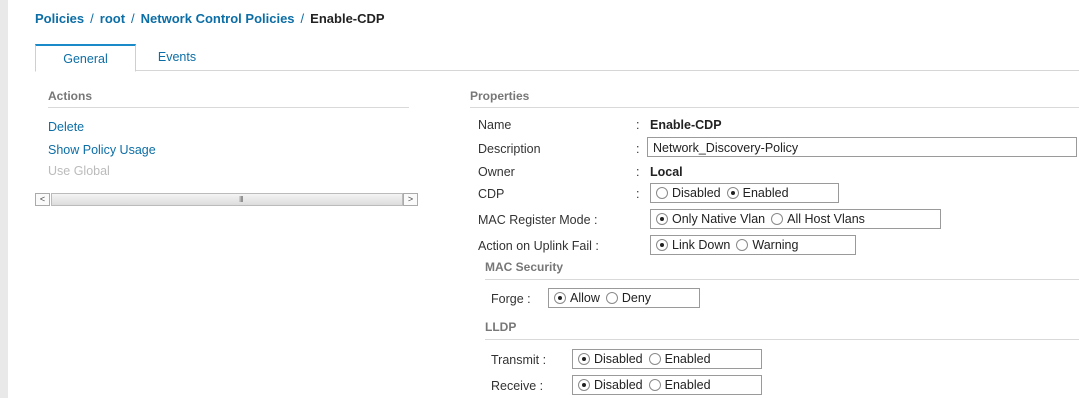 This screenshot has height=398, width=1079. Describe the element at coordinates (85, 58) in the screenshot. I see `tab-general: General` at that location.